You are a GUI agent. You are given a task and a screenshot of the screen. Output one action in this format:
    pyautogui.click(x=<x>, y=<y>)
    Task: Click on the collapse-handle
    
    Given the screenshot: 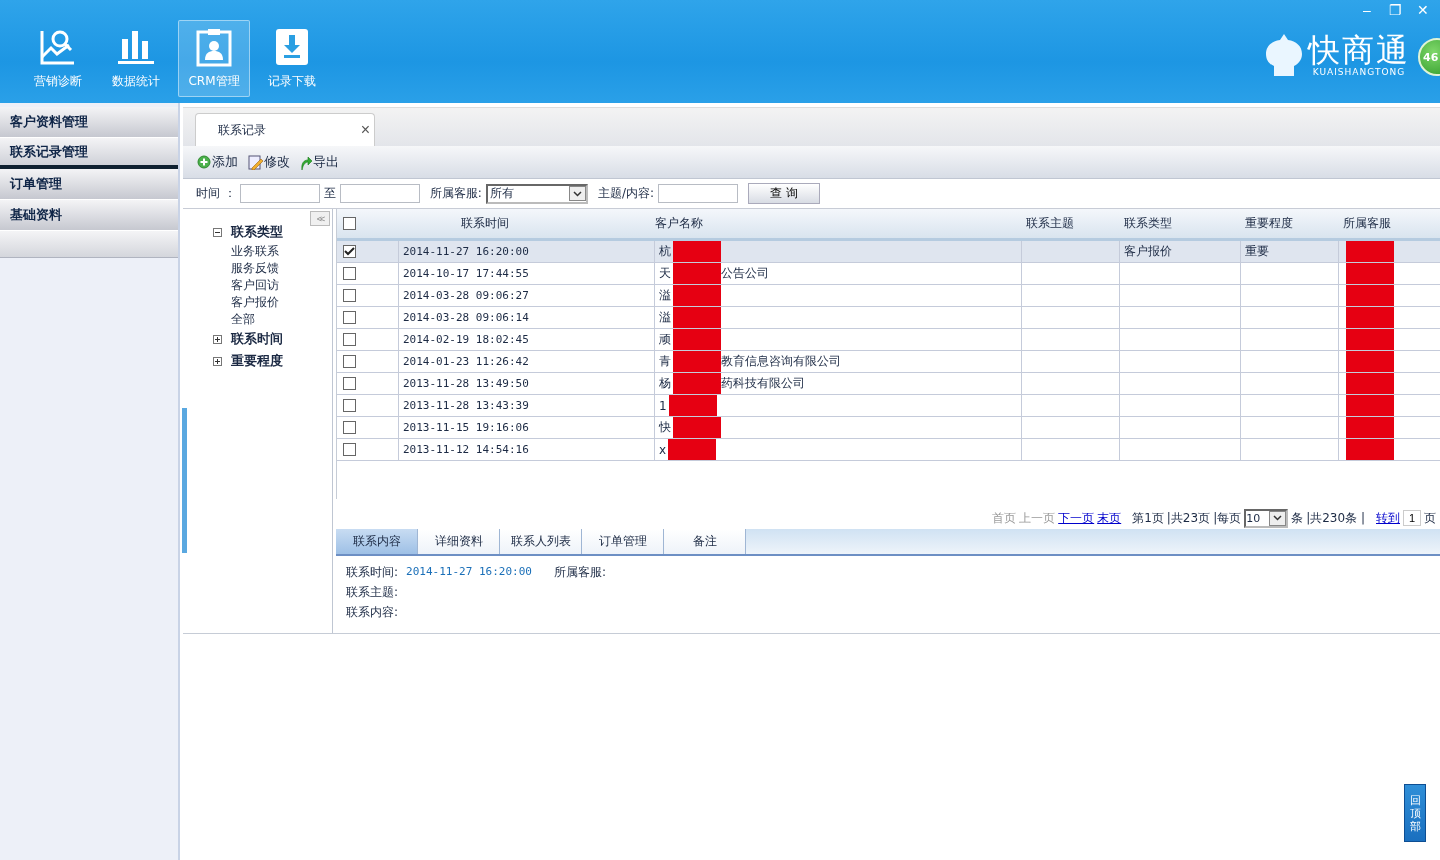 What is the action you would take?
    pyautogui.click(x=184, y=480)
    